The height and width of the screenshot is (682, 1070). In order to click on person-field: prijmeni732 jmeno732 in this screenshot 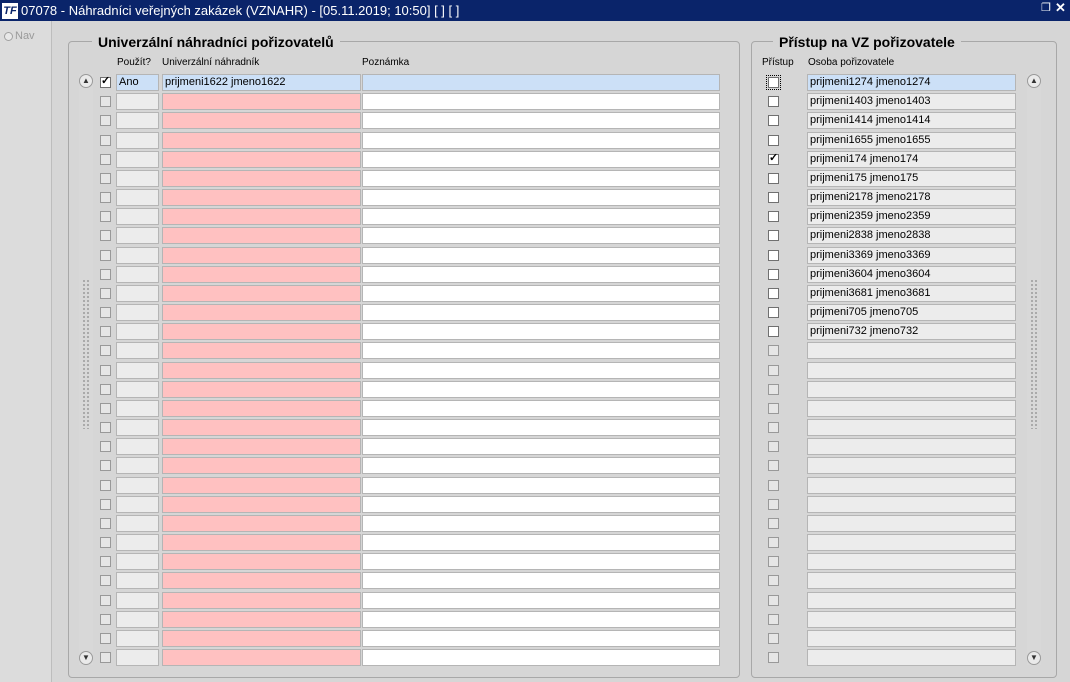, I will do `click(911, 331)`.